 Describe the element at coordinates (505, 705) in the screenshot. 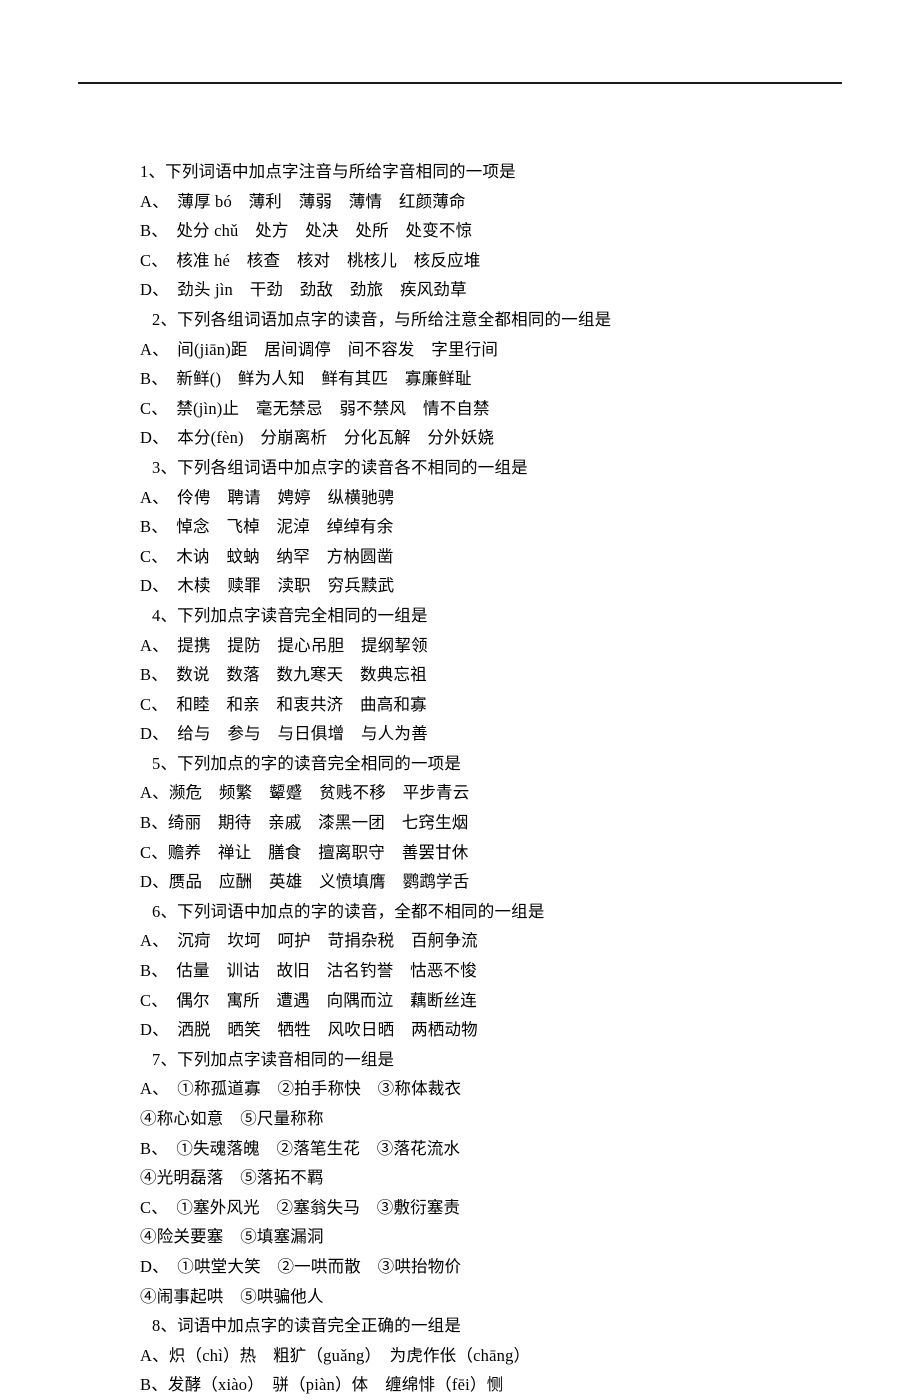

I see `question-4-option-c: C、 和睦 和亲 和衷共济 曲高和寡` at that location.